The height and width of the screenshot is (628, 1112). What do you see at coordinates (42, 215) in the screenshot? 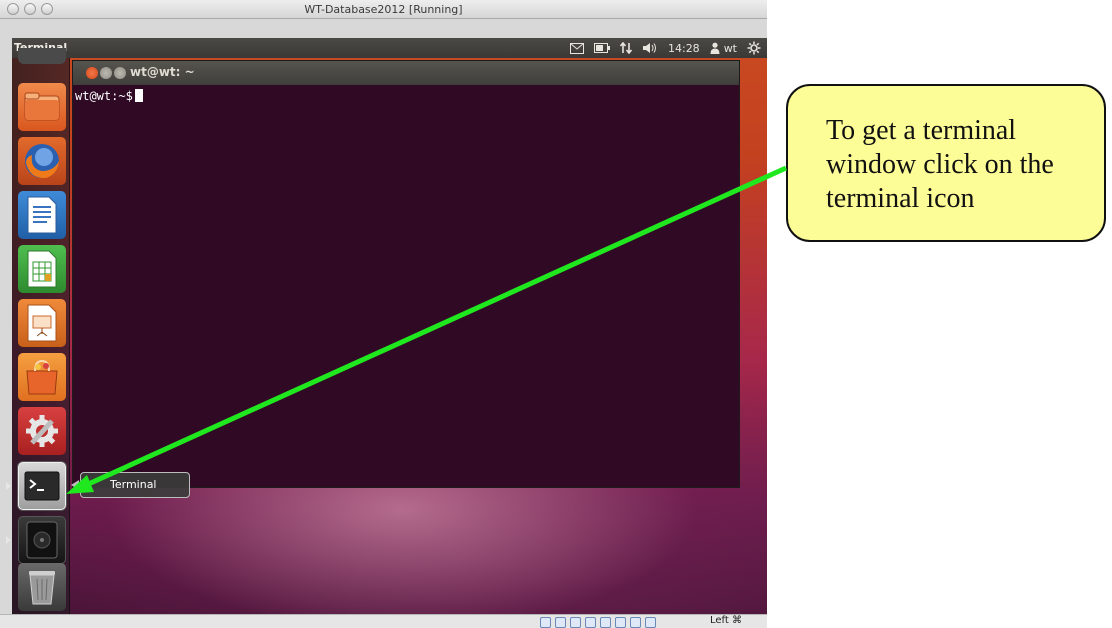
I see `writer-document-icon` at bounding box center [42, 215].